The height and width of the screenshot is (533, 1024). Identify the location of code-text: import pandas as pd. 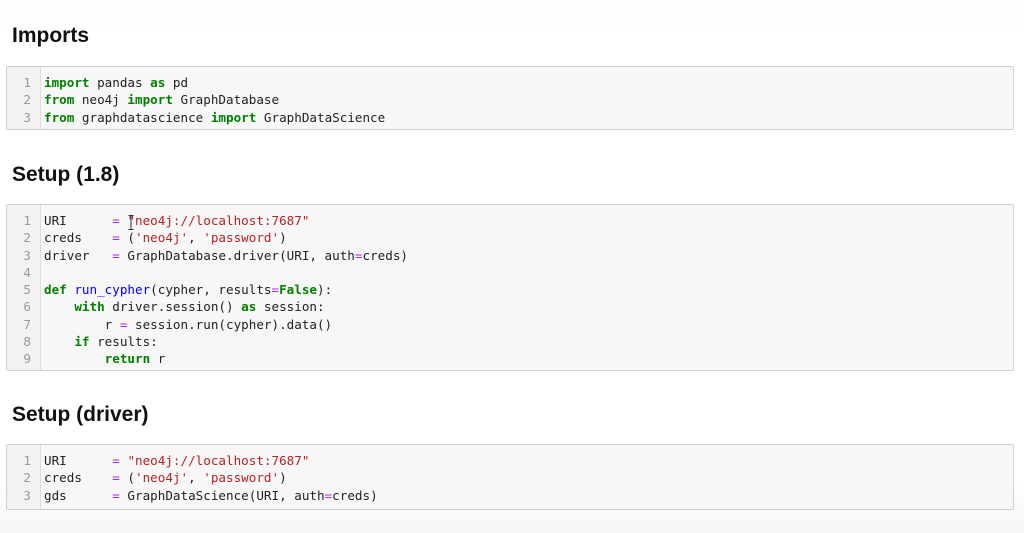
(113, 82).